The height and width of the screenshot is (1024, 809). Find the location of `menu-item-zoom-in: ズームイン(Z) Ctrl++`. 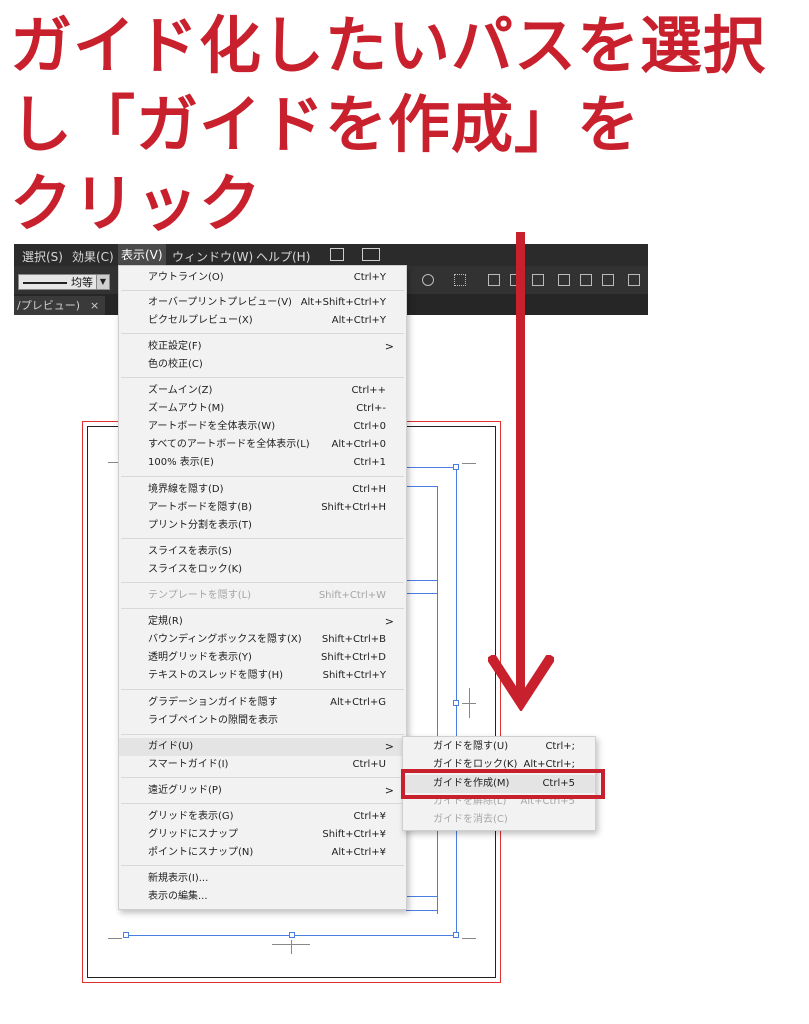

menu-item-zoom-in: ズームイン(Z) Ctrl++ is located at coordinates (262, 391).